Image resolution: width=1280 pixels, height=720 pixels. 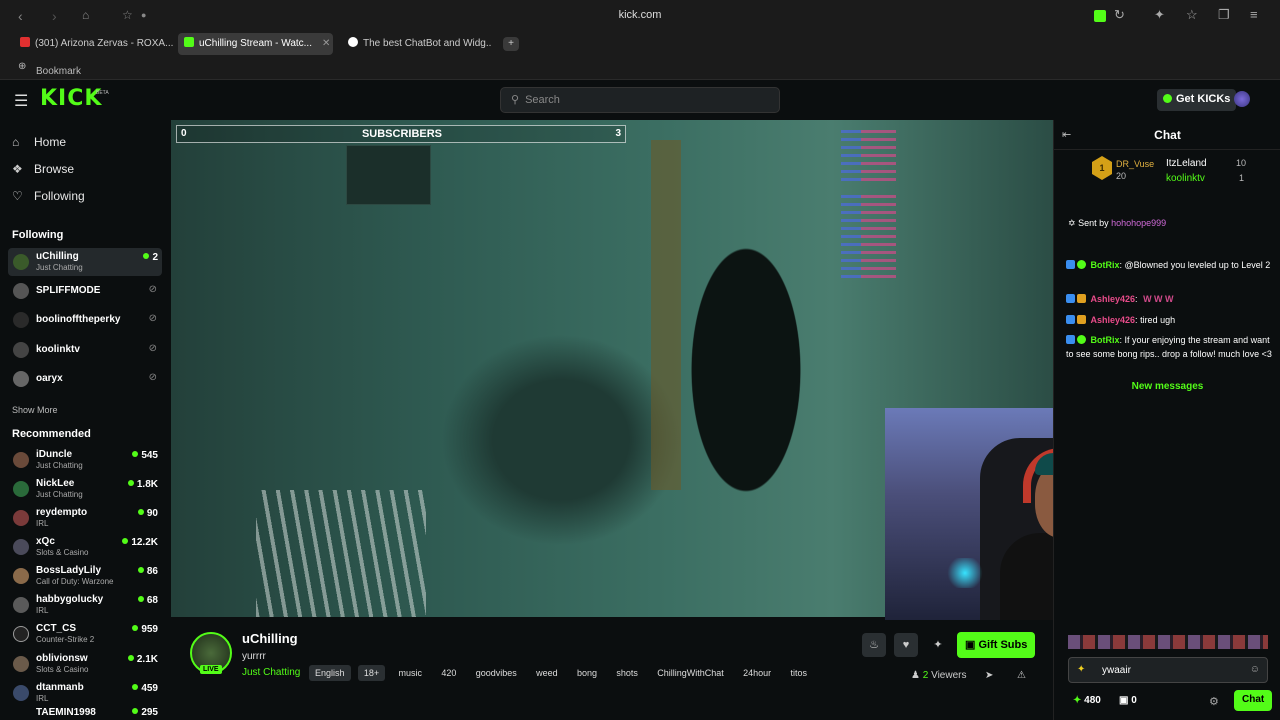 I want to click on tag: 420, so click(x=448, y=673).